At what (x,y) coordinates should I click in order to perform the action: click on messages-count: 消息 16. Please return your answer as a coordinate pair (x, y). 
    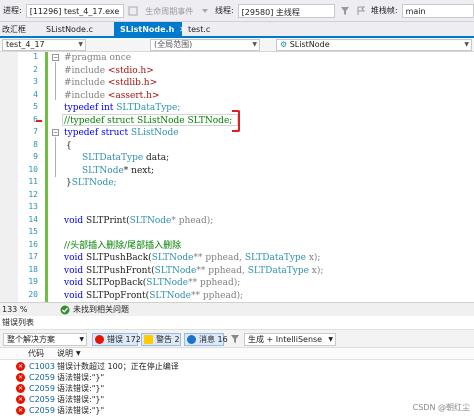
    Looking at the image, I should click on (213, 339).